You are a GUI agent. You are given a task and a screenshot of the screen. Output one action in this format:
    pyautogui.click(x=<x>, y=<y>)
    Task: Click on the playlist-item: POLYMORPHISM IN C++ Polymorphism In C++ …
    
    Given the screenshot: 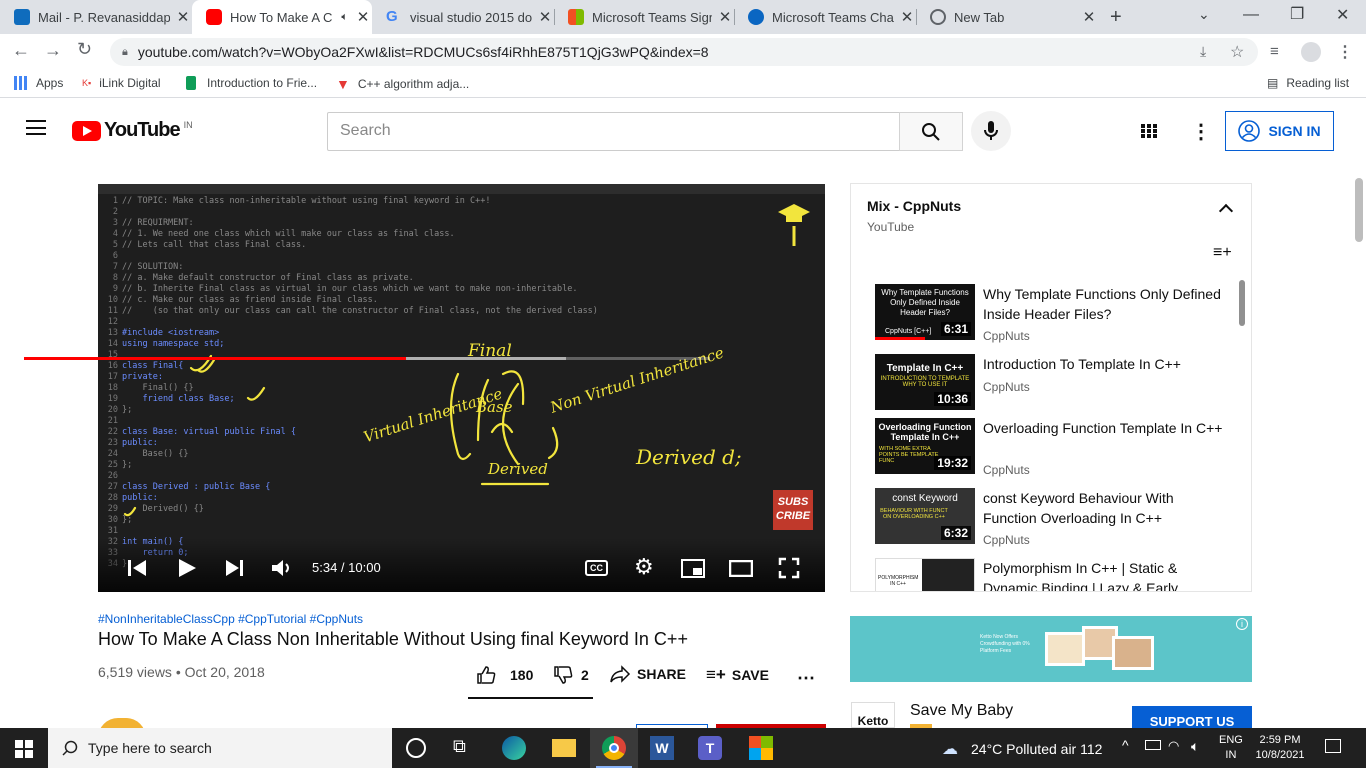 What is the action you would take?
    pyautogui.click(x=1055, y=574)
    